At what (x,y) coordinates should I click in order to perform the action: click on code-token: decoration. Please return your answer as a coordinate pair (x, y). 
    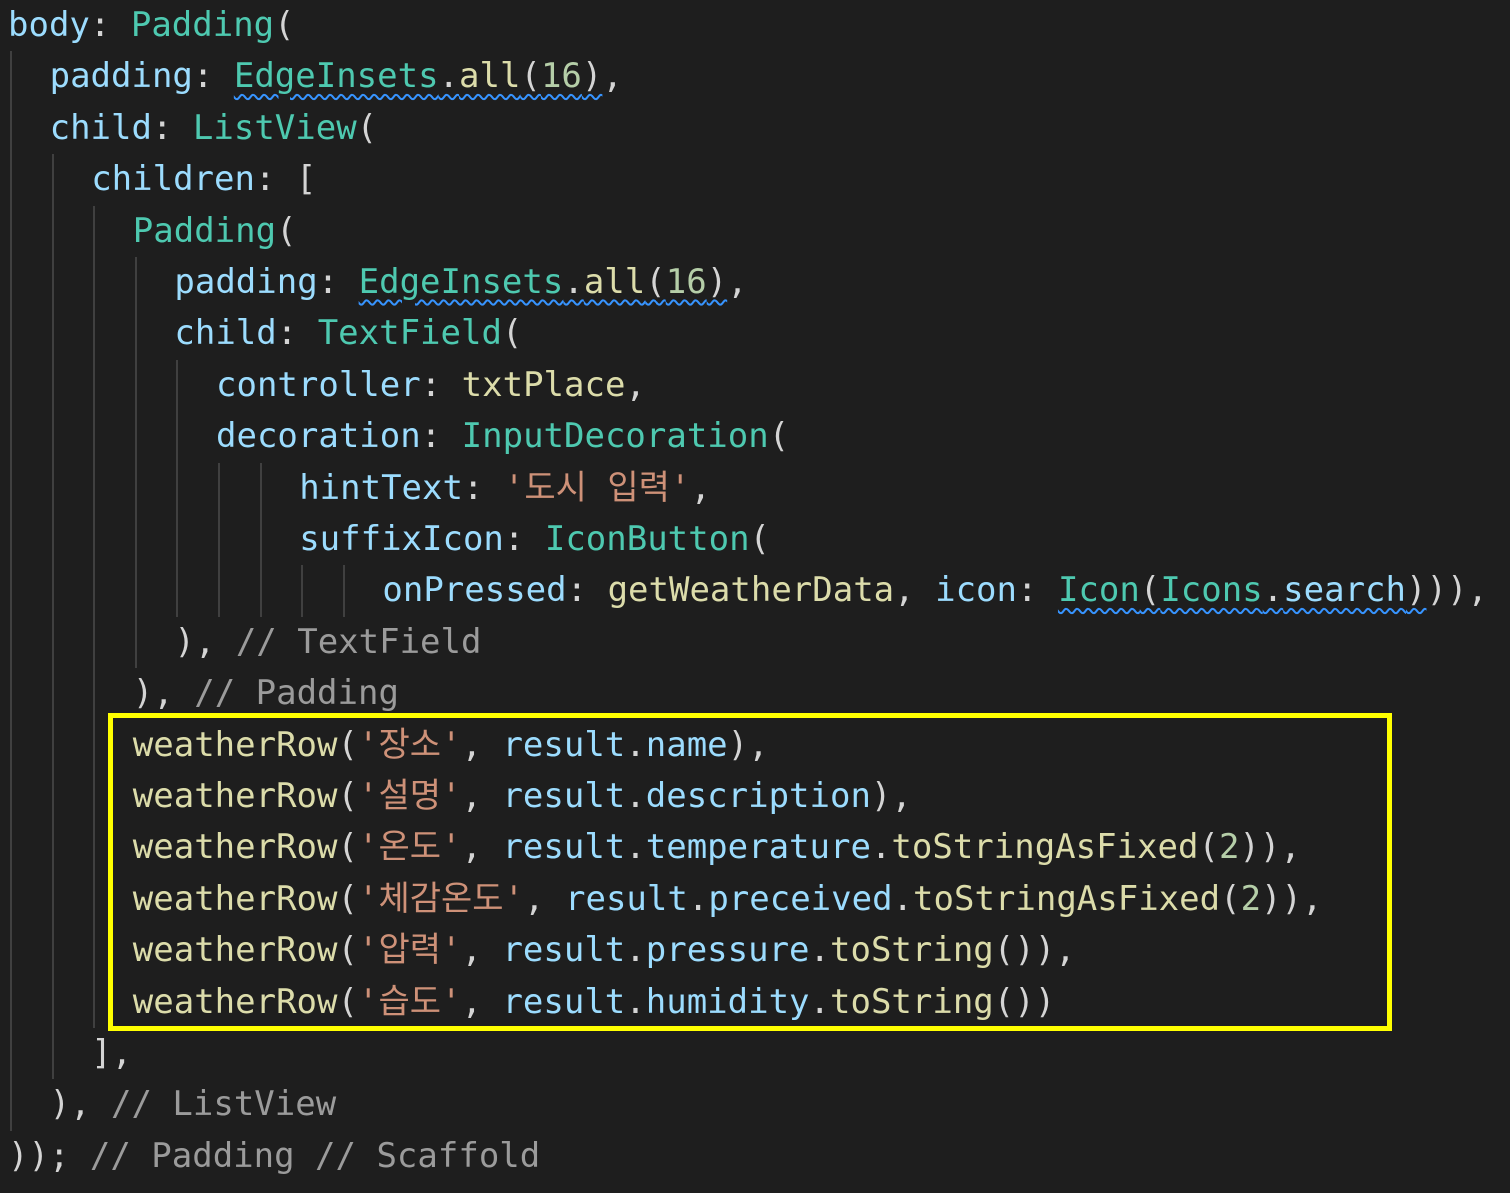
    Looking at the image, I should click on (318, 436).